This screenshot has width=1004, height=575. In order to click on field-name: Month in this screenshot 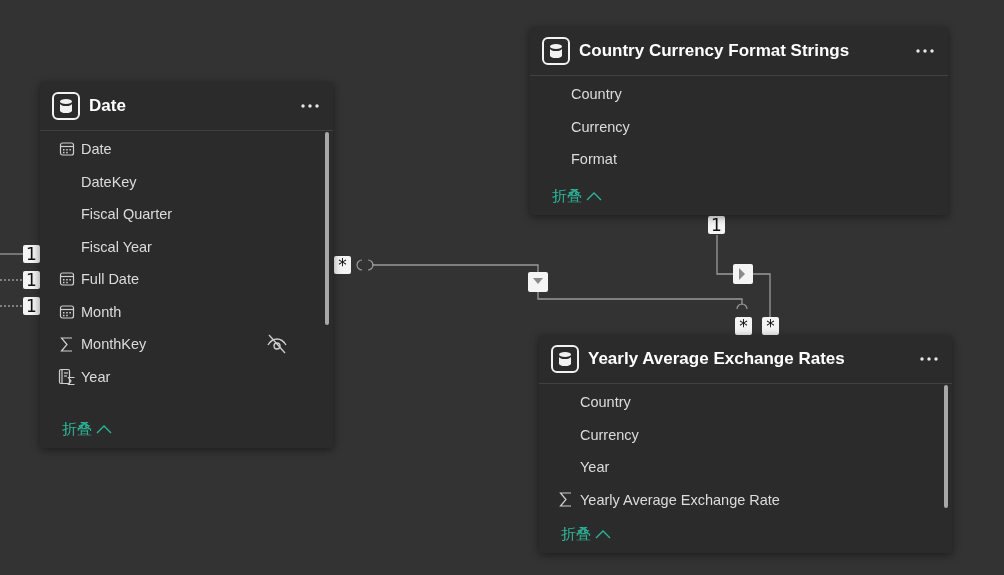, I will do `click(101, 311)`.